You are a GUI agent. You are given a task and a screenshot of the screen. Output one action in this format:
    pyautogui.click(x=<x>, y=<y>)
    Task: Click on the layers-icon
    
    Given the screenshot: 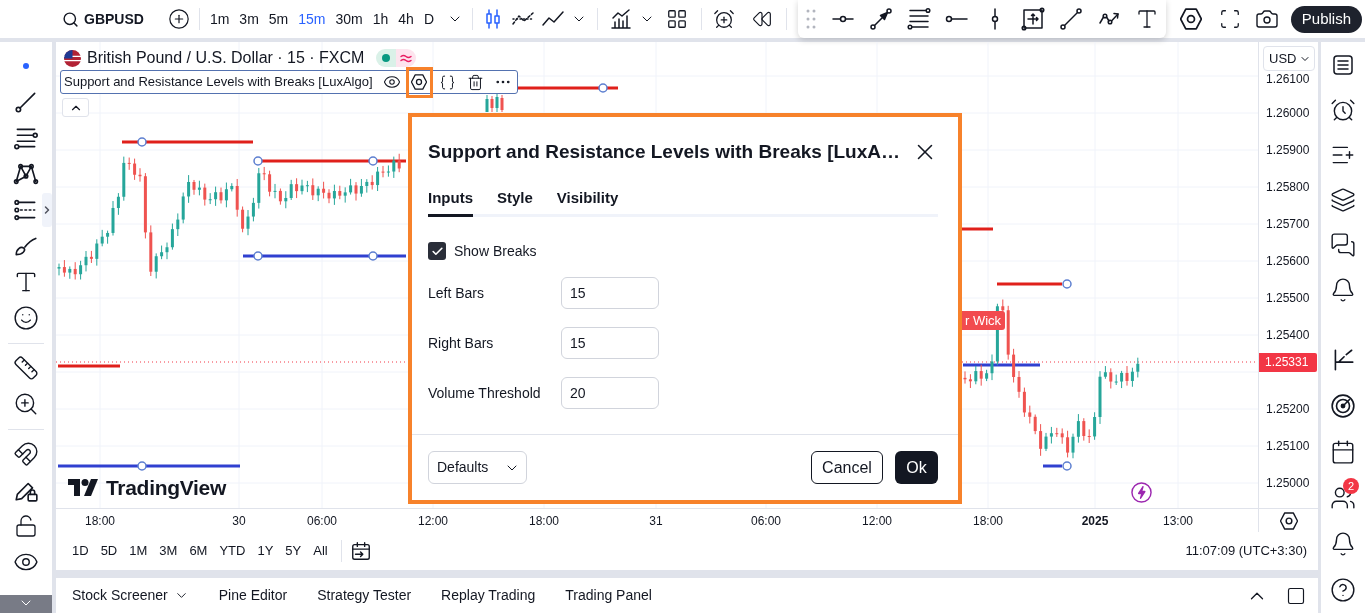 What is the action you would take?
    pyautogui.click(x=1343, y=199)
    